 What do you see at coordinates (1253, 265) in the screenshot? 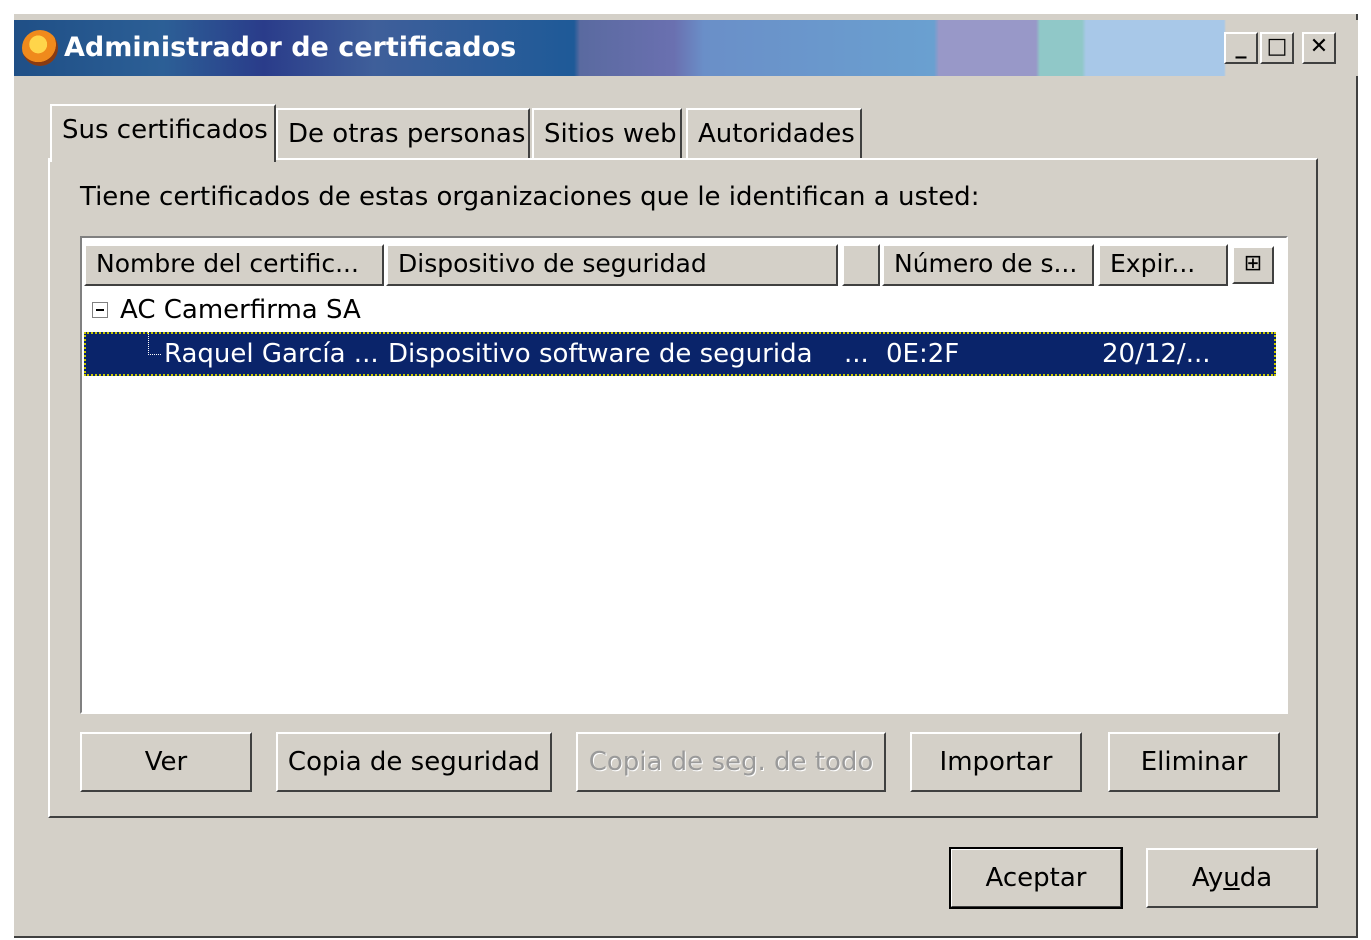
I see `column-picker-icon: ⊞` at bounding box center [1253, 265].